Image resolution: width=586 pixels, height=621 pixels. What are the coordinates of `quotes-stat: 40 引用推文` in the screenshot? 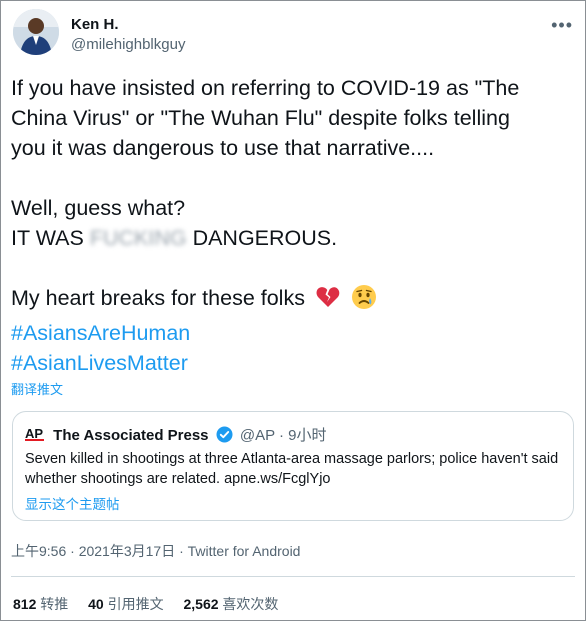 It's located at (125, 604).